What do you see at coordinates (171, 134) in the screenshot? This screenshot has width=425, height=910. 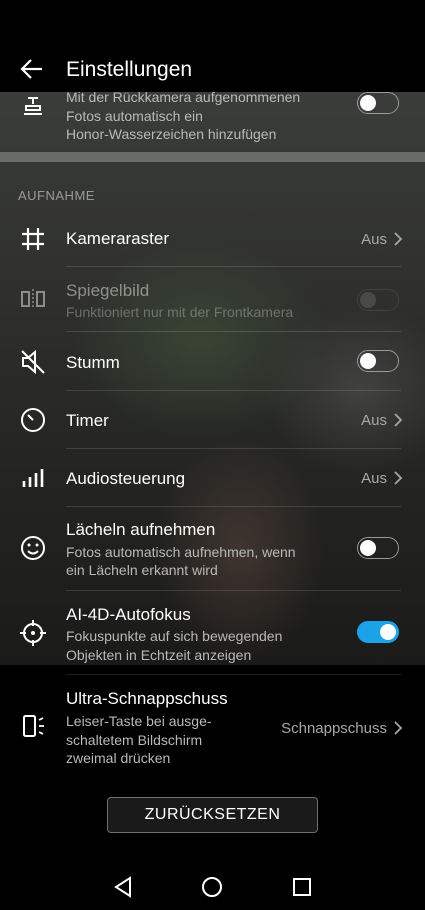 I see `watermark-subtitle-3: Honor-Wasserzeichen hinzufügen` at bounding box center [171, 134].